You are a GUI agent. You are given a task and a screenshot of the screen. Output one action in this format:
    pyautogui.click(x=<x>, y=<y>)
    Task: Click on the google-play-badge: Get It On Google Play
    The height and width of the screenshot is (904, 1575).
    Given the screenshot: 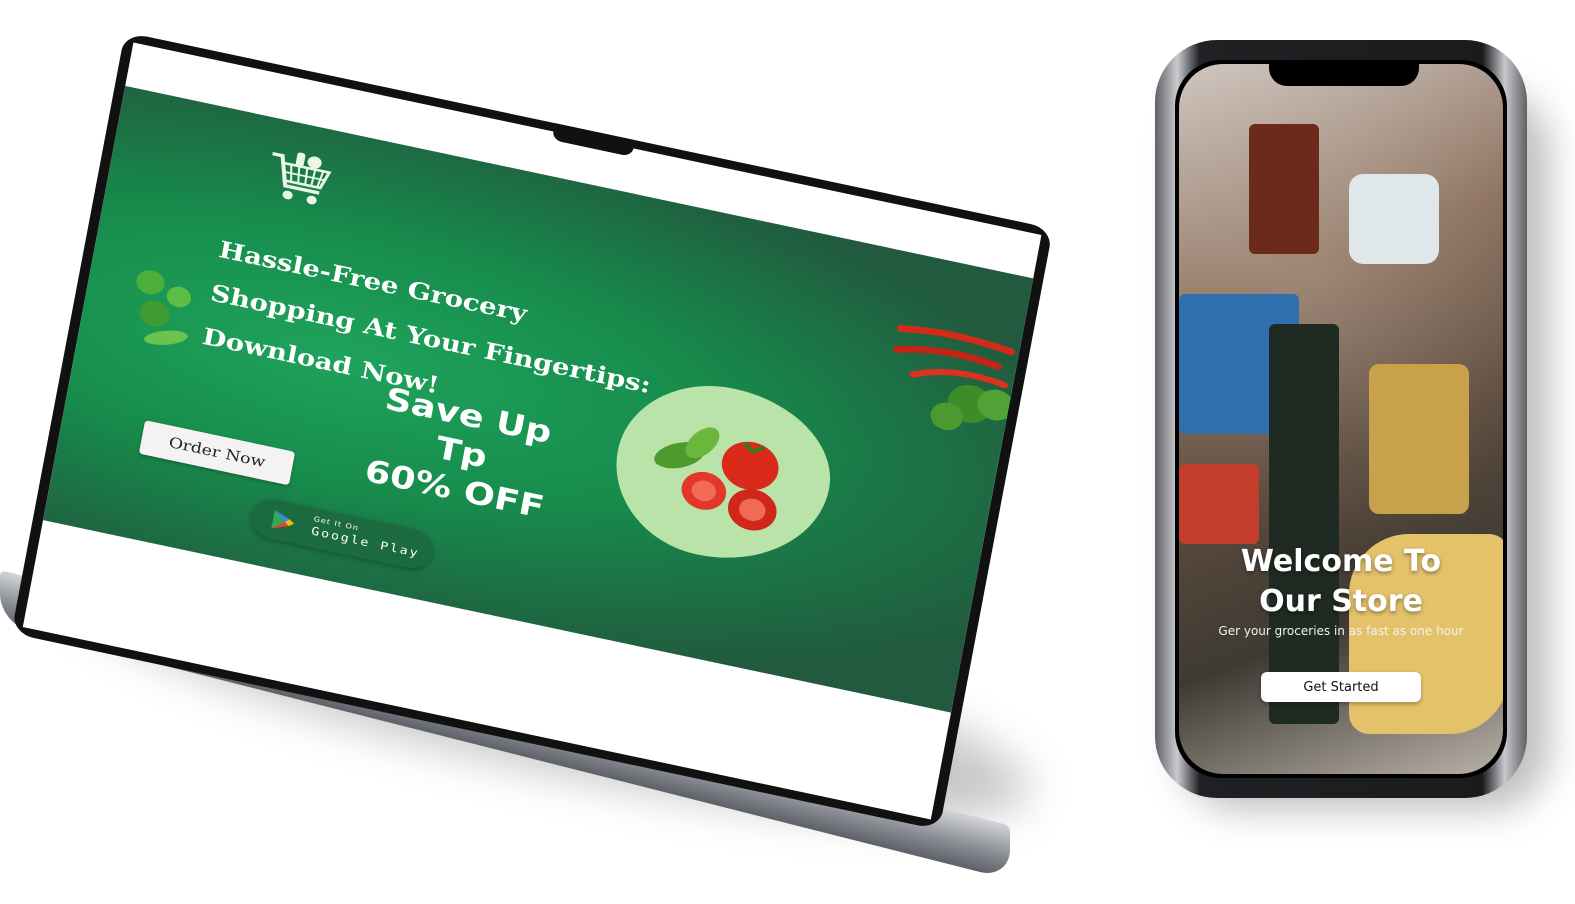 What is the action you would take?
    pyautogui.click(x=342, y=534)
    